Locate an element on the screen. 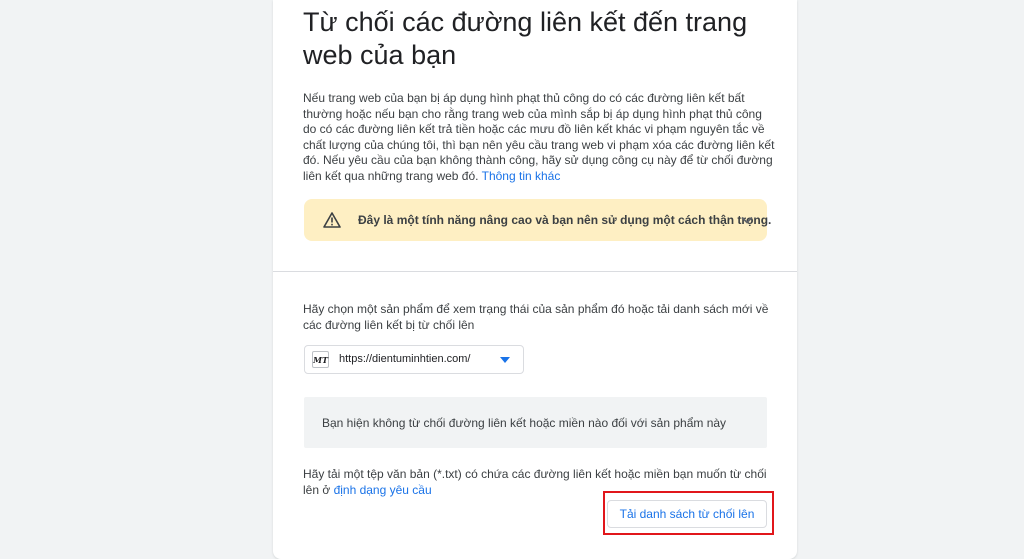 This screenshot has height=559, width=1024. dropdown-arrow-icon is located at coordinates (505, 360).